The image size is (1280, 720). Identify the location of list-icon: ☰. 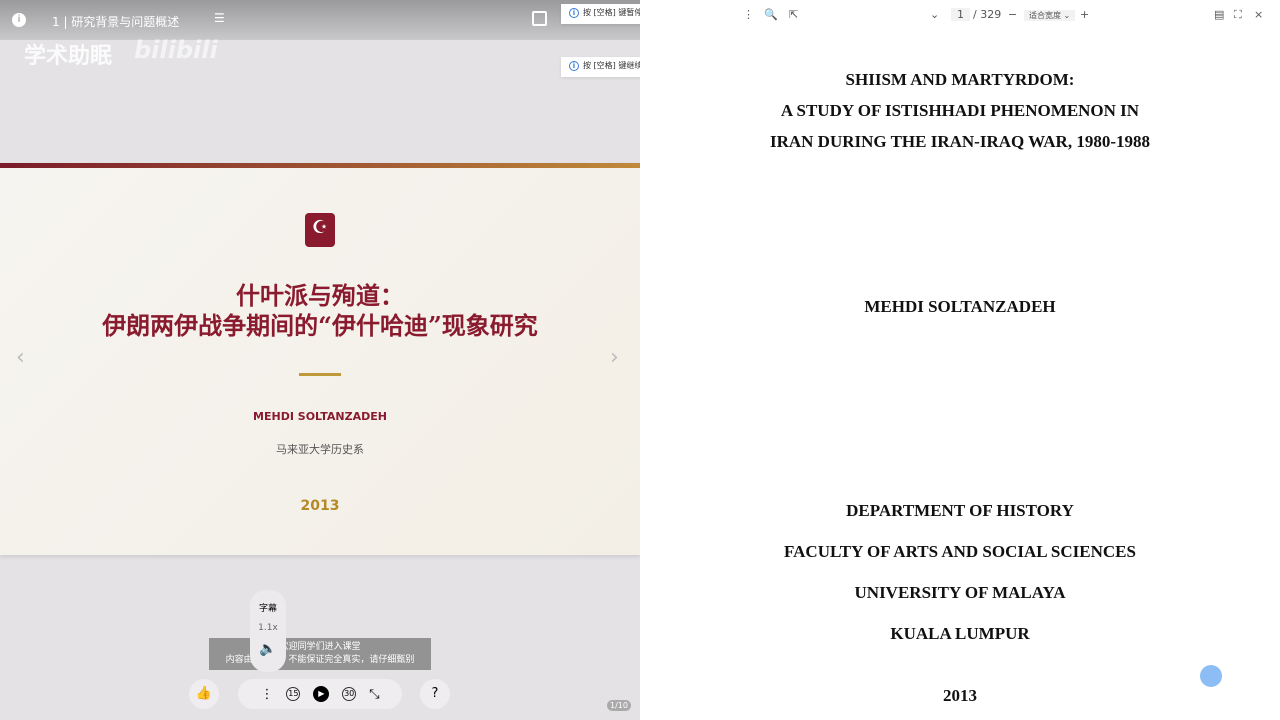
(219, 18).